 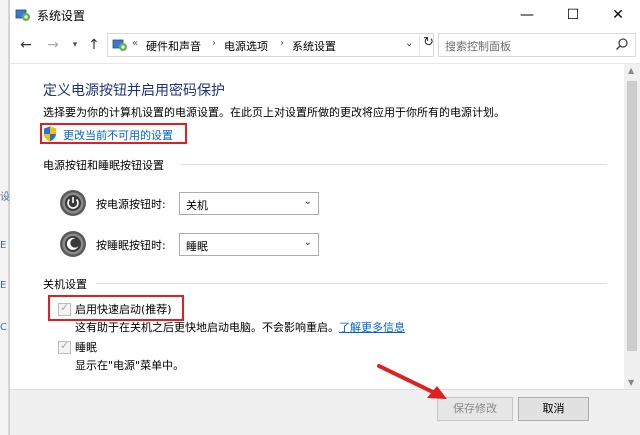 I want to click on learn-more-link: 了解更多信息, so click(x=372, y=327).